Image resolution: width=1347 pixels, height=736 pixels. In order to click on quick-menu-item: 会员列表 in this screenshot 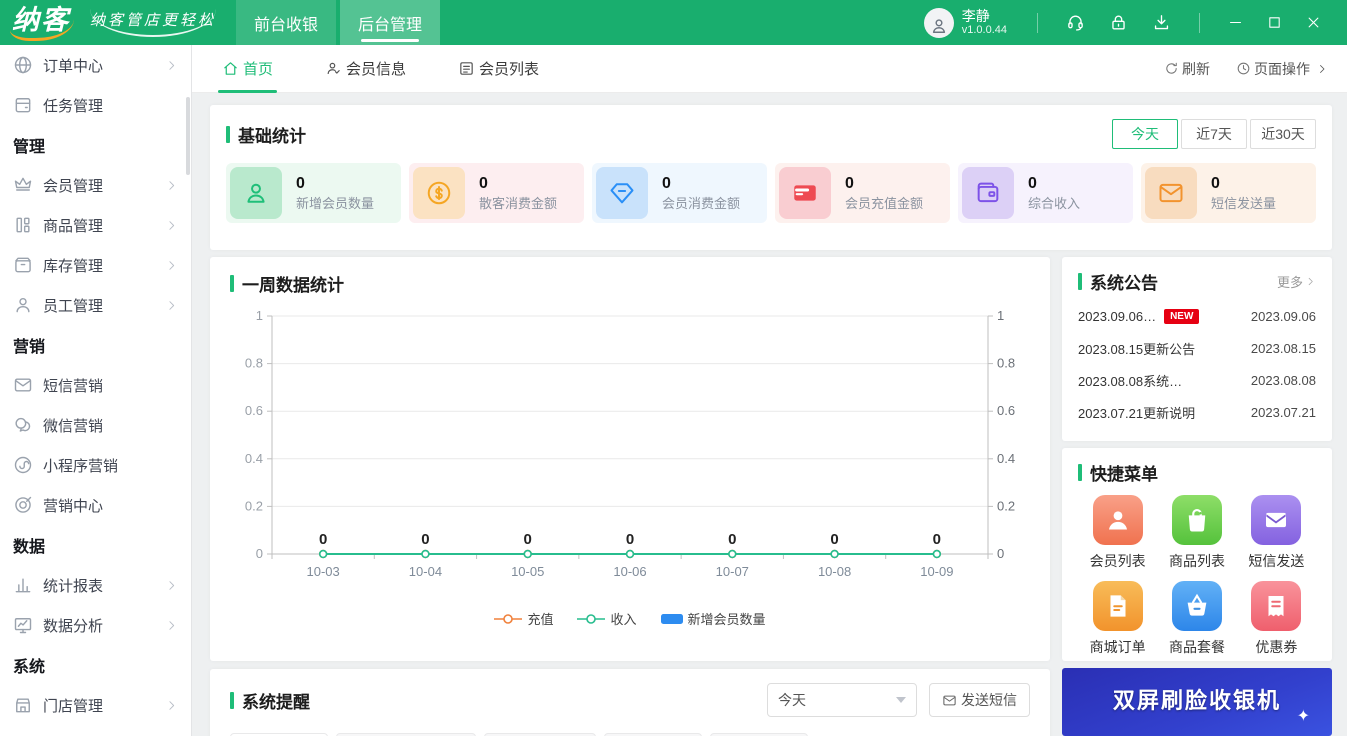, I will do `click(1118, 533)`.